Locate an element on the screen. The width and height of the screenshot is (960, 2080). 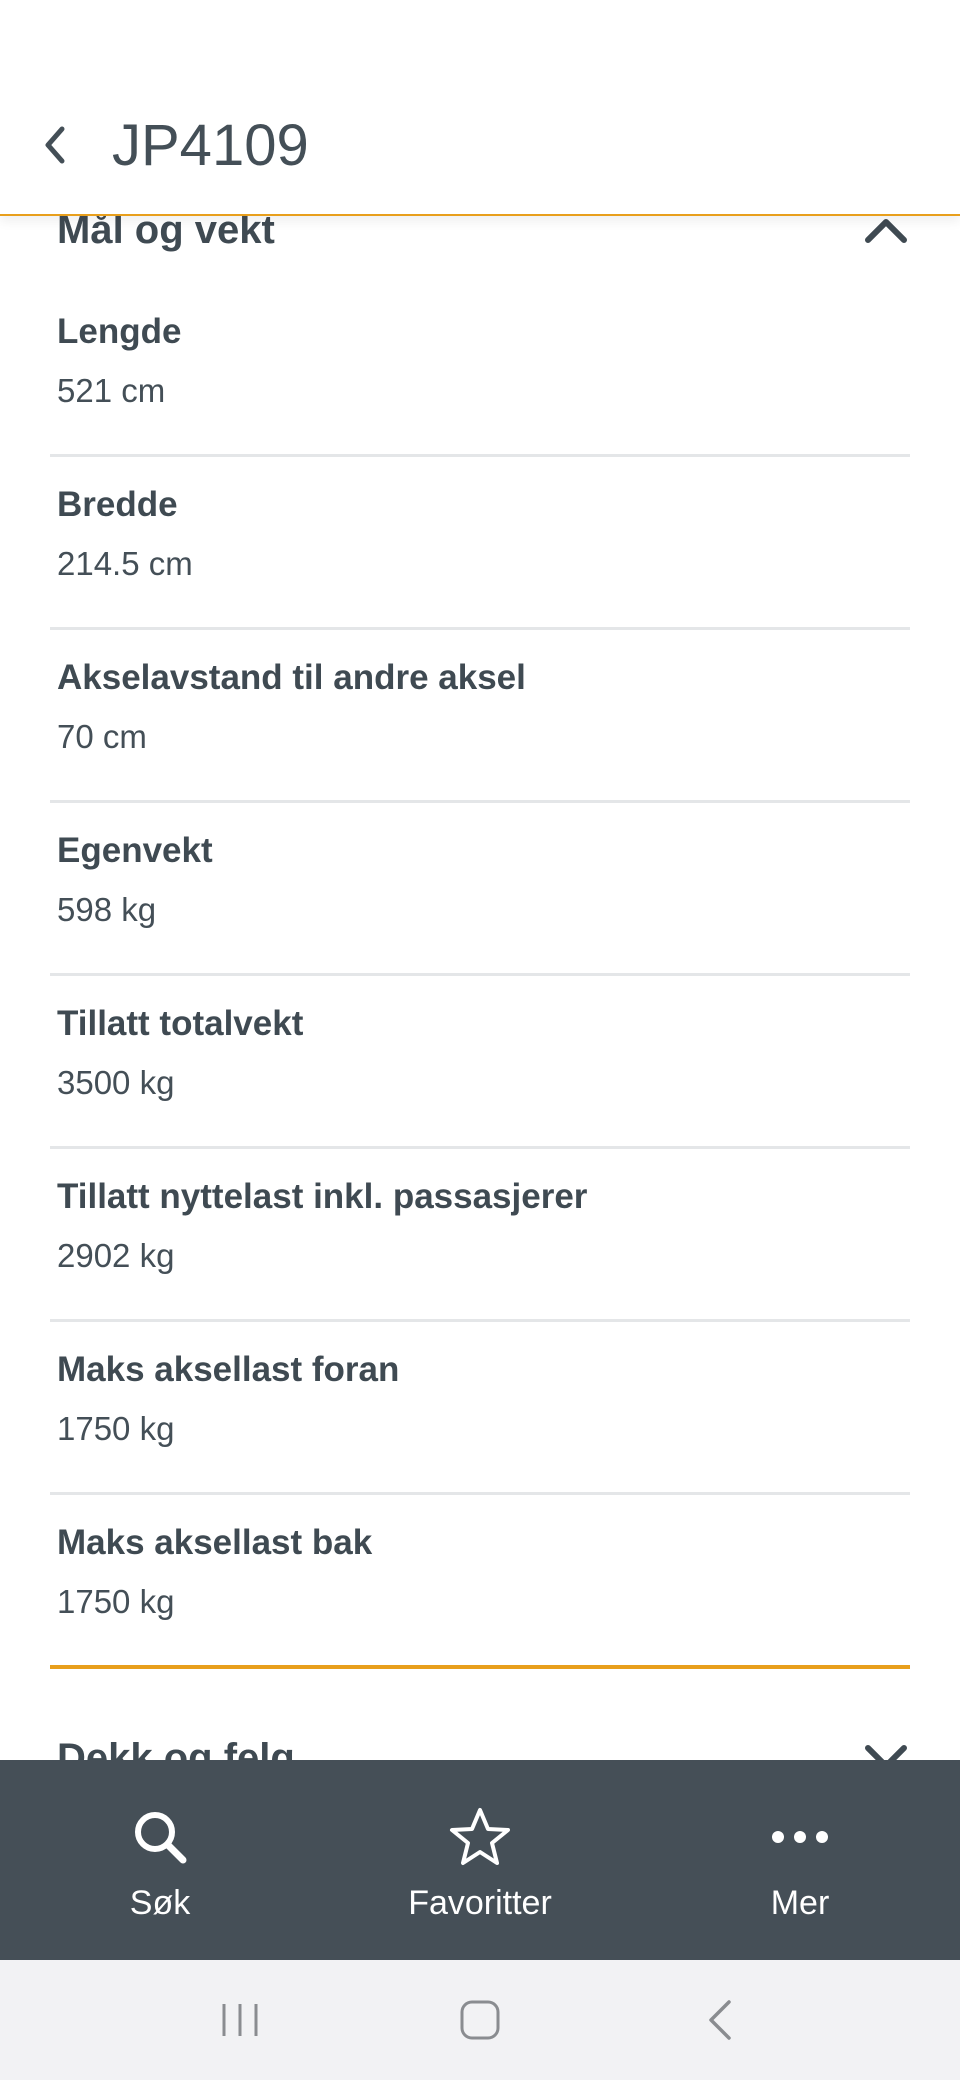
app-header: JP4109 is located at coordinates (480, 108).